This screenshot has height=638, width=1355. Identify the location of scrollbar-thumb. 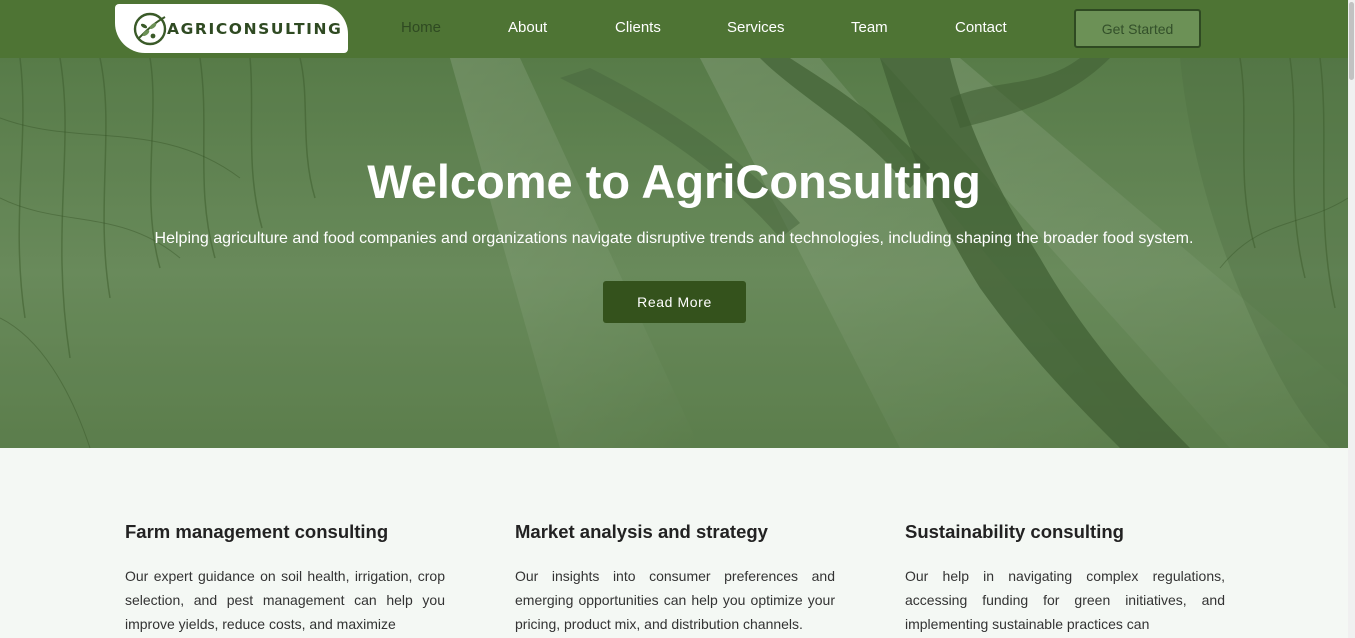
(1351, 41).